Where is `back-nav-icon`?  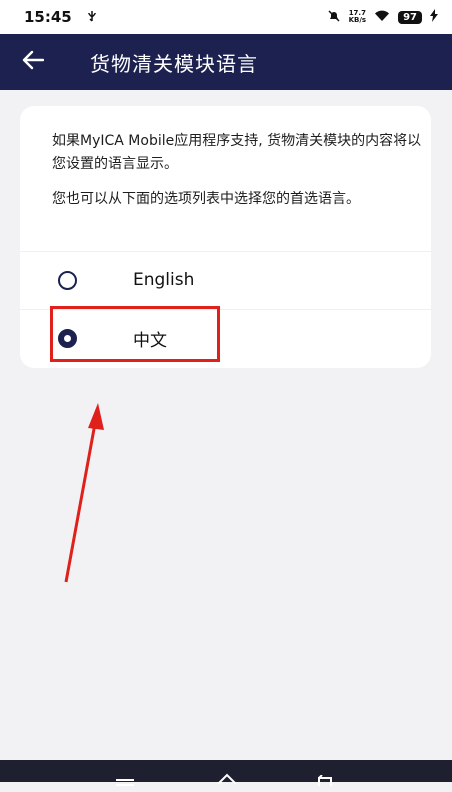 back-nav-icon is located at coordinates (324, 780).